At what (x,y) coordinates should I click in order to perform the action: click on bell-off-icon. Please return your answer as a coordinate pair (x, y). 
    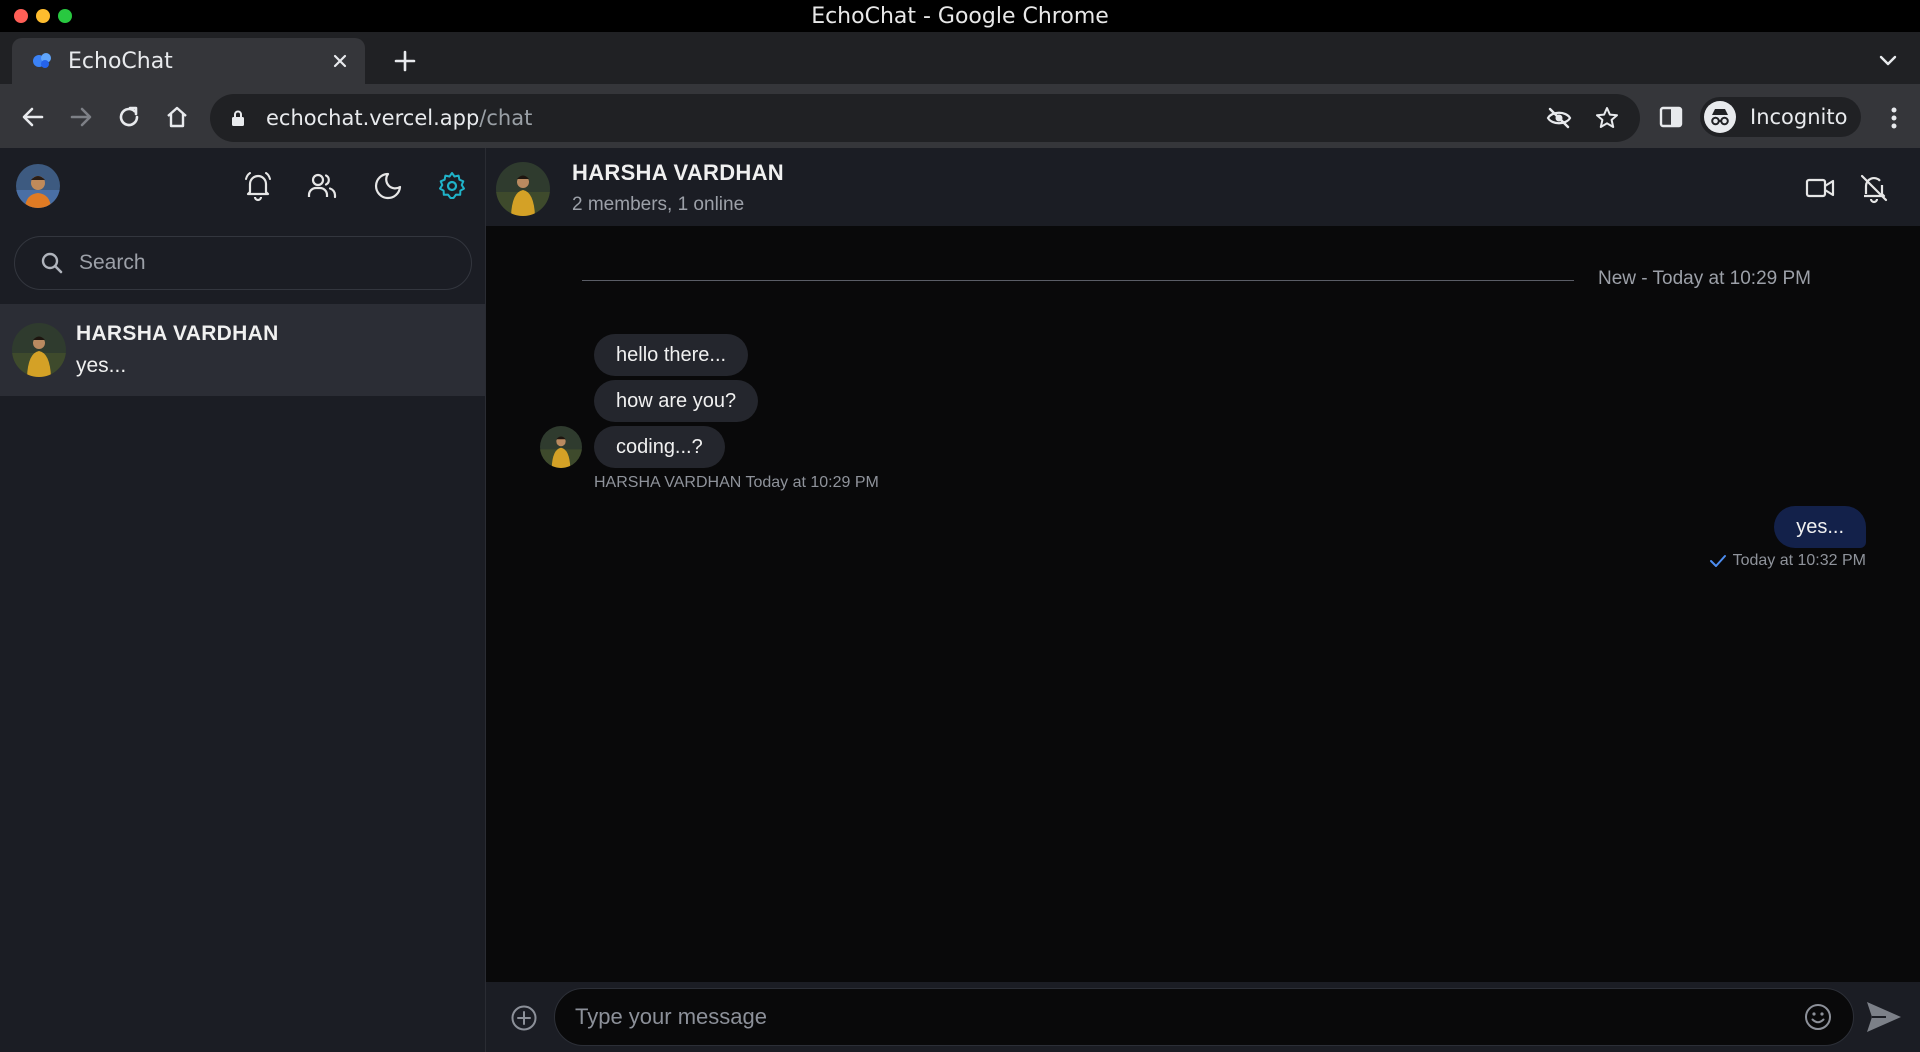
    Looking at the image, I should click on (1874, 188).